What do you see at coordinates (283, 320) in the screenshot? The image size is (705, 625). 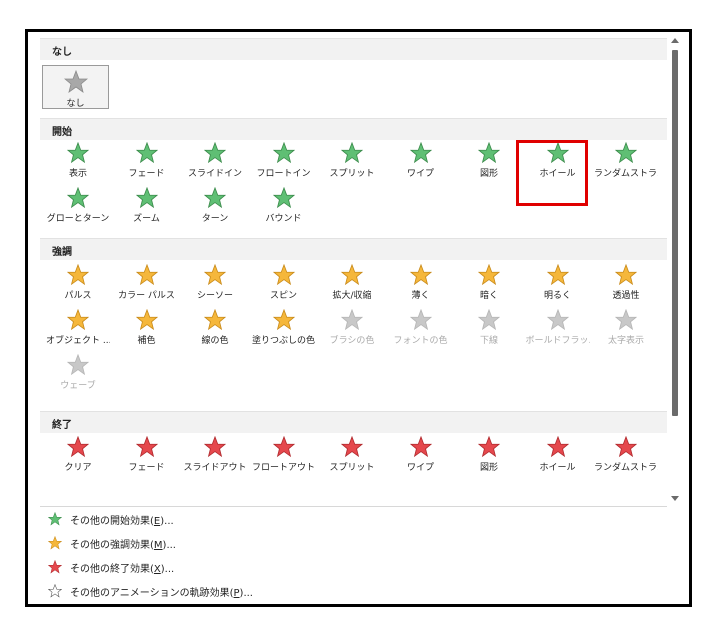 I see `star-fill-color-icon` at bounding box center [283, 320].